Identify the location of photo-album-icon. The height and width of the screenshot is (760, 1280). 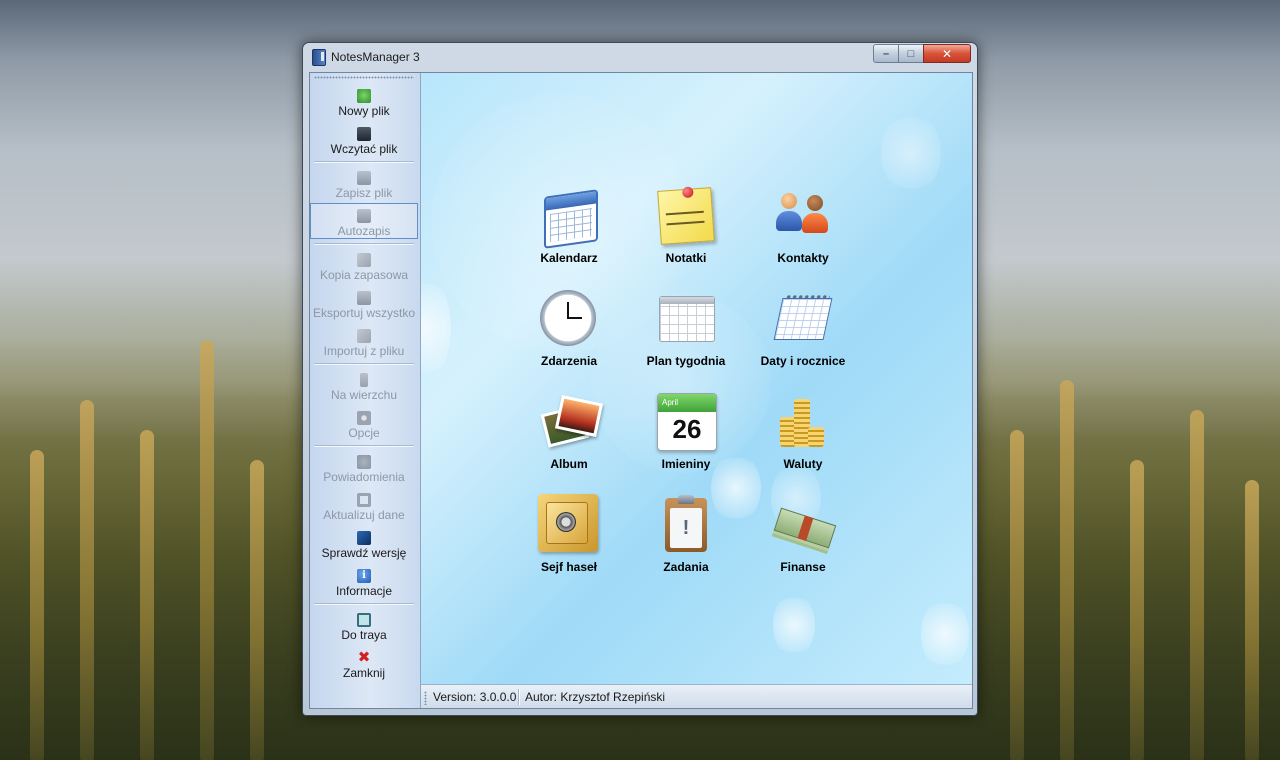
(571, 422).